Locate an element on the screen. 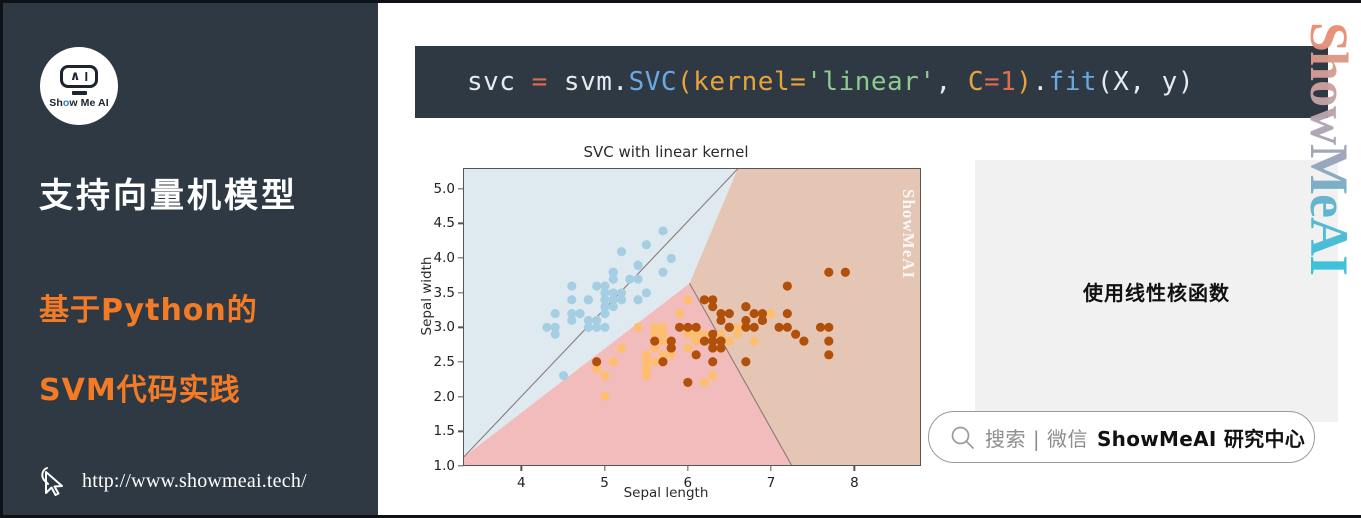  code-token-12: = is located at coordinates (992, 82).